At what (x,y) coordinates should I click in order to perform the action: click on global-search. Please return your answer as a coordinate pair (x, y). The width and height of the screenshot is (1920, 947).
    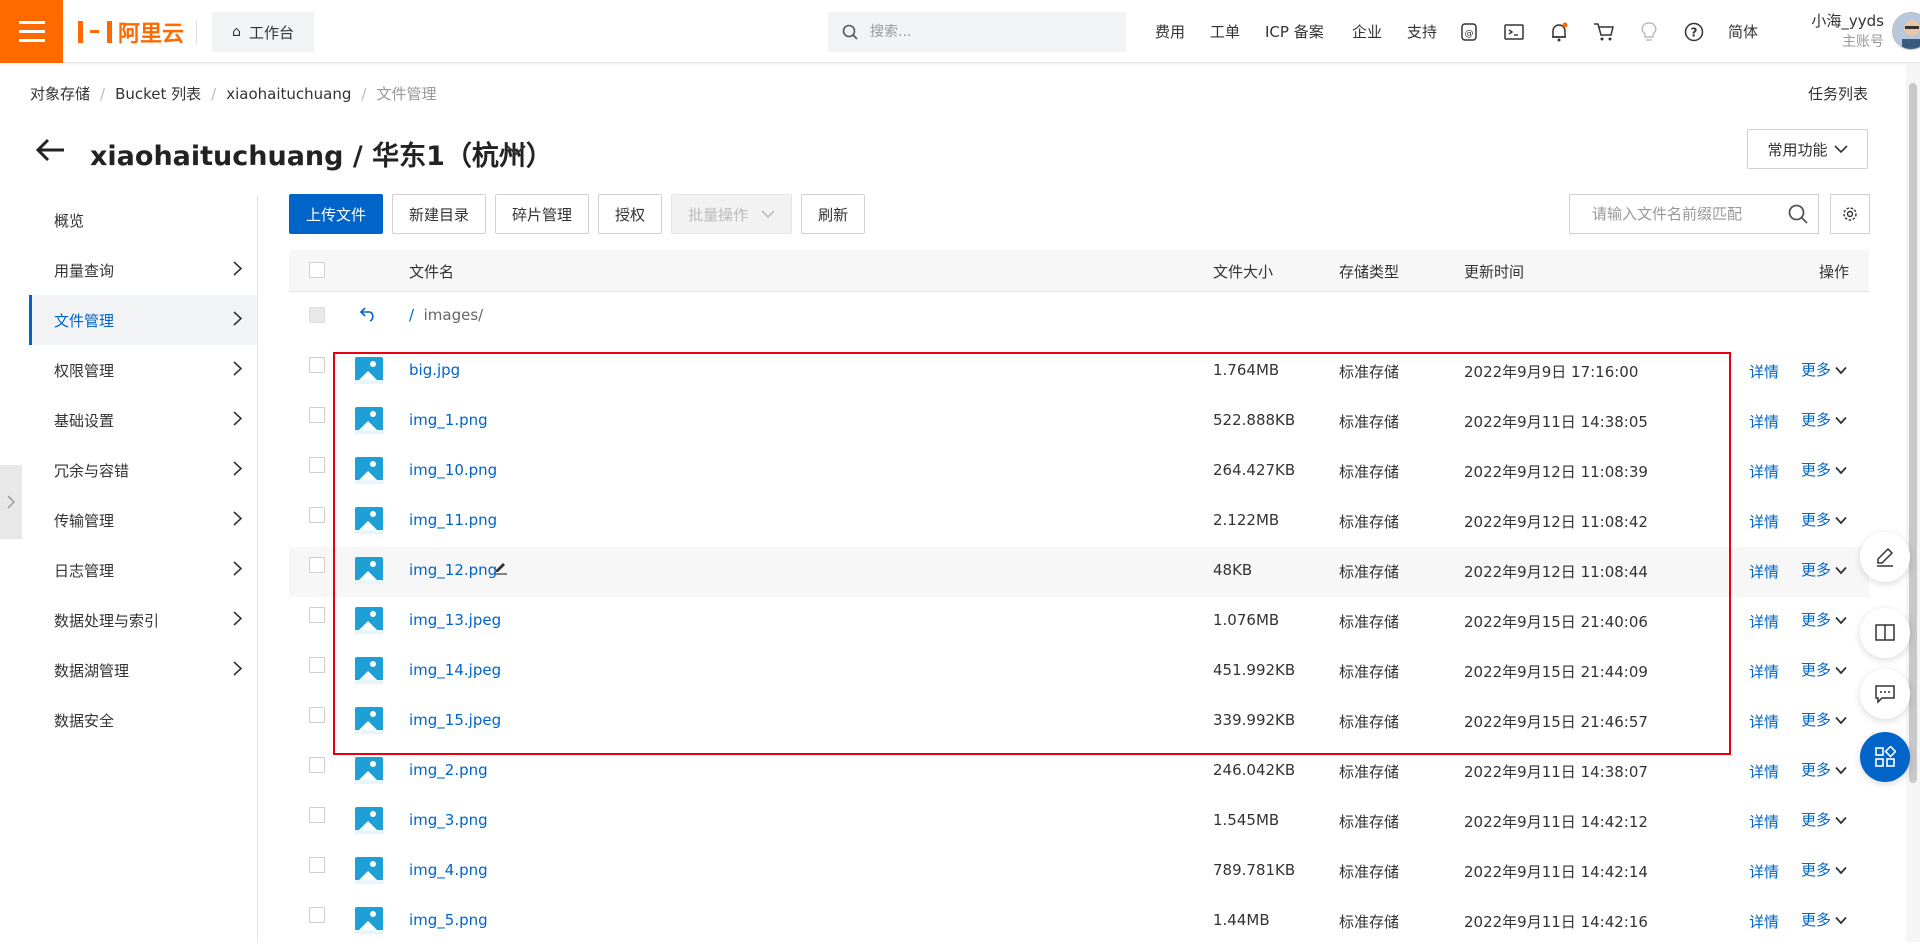
    Looking at the image, I should click on (977, 32).